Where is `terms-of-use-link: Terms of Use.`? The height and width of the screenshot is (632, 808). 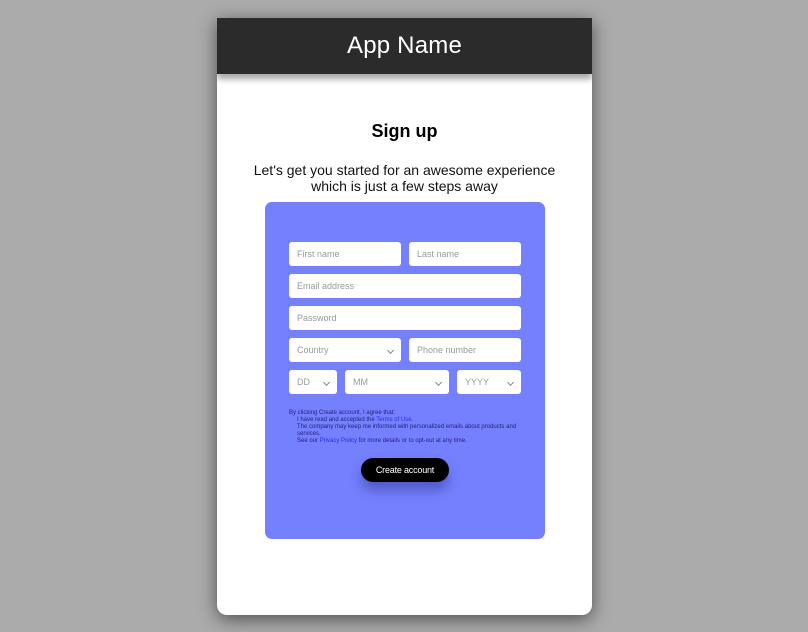 terms-of-use-link: Terms of Use. is located at coordinates (394, 420).